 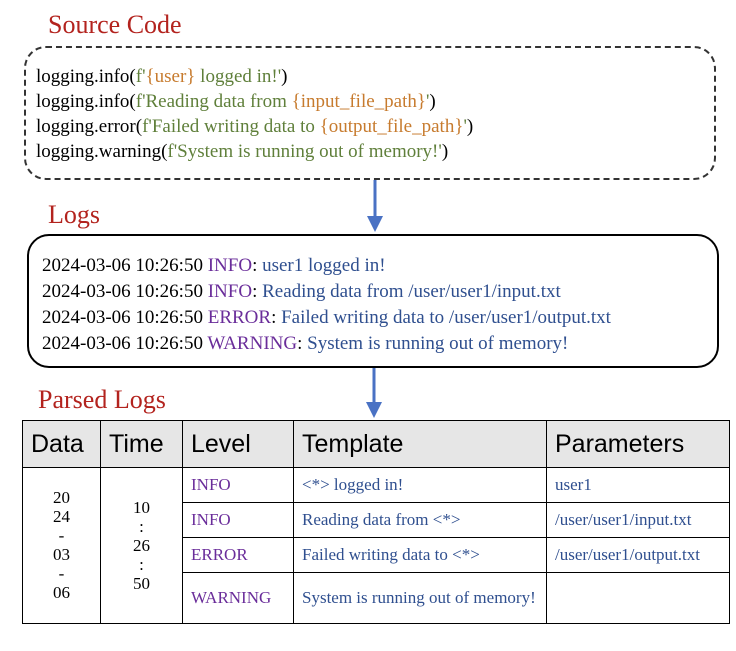 I want to click on time-stack: 10 : 26 : 50, so click(x=141, y=545).